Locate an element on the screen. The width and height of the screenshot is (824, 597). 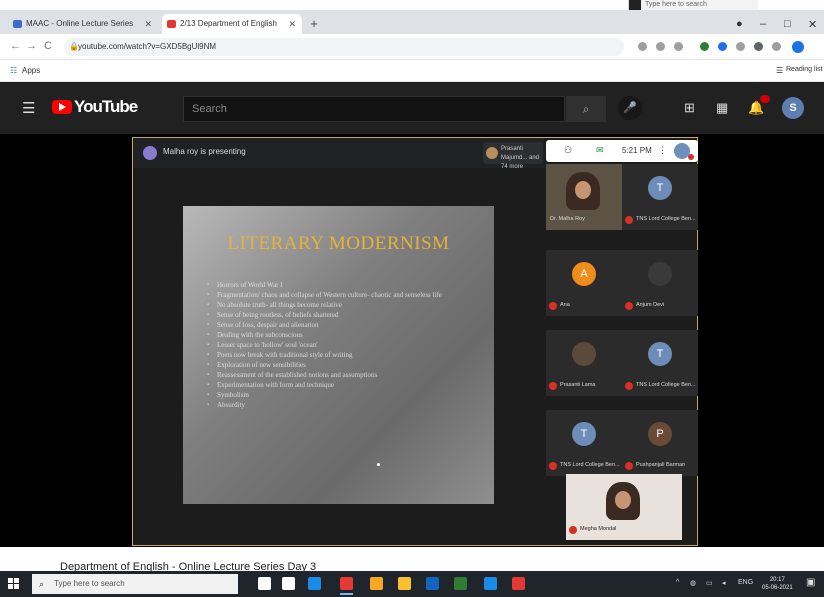
participant-tile: Dr. Malha Roy is located at coordinates (584, 197).